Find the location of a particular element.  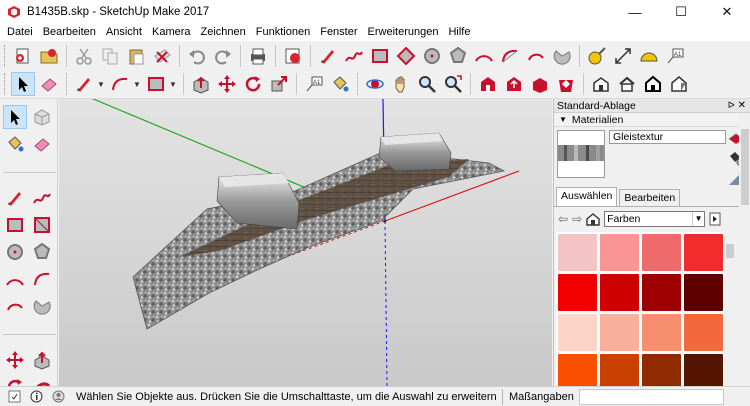

arc-dropdown-icon: ▼ is located at coordinates (137, 84).